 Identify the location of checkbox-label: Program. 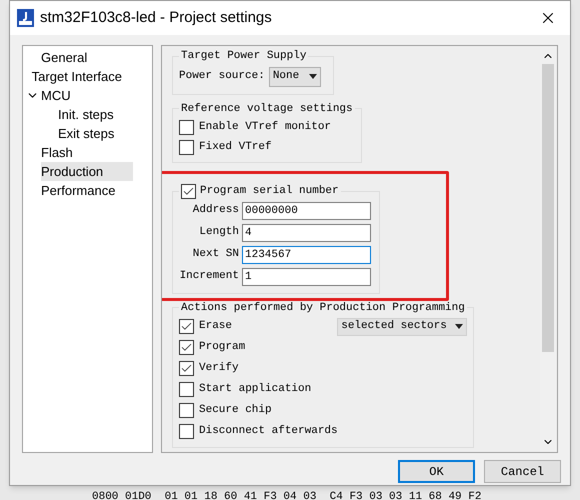
(222, 348).